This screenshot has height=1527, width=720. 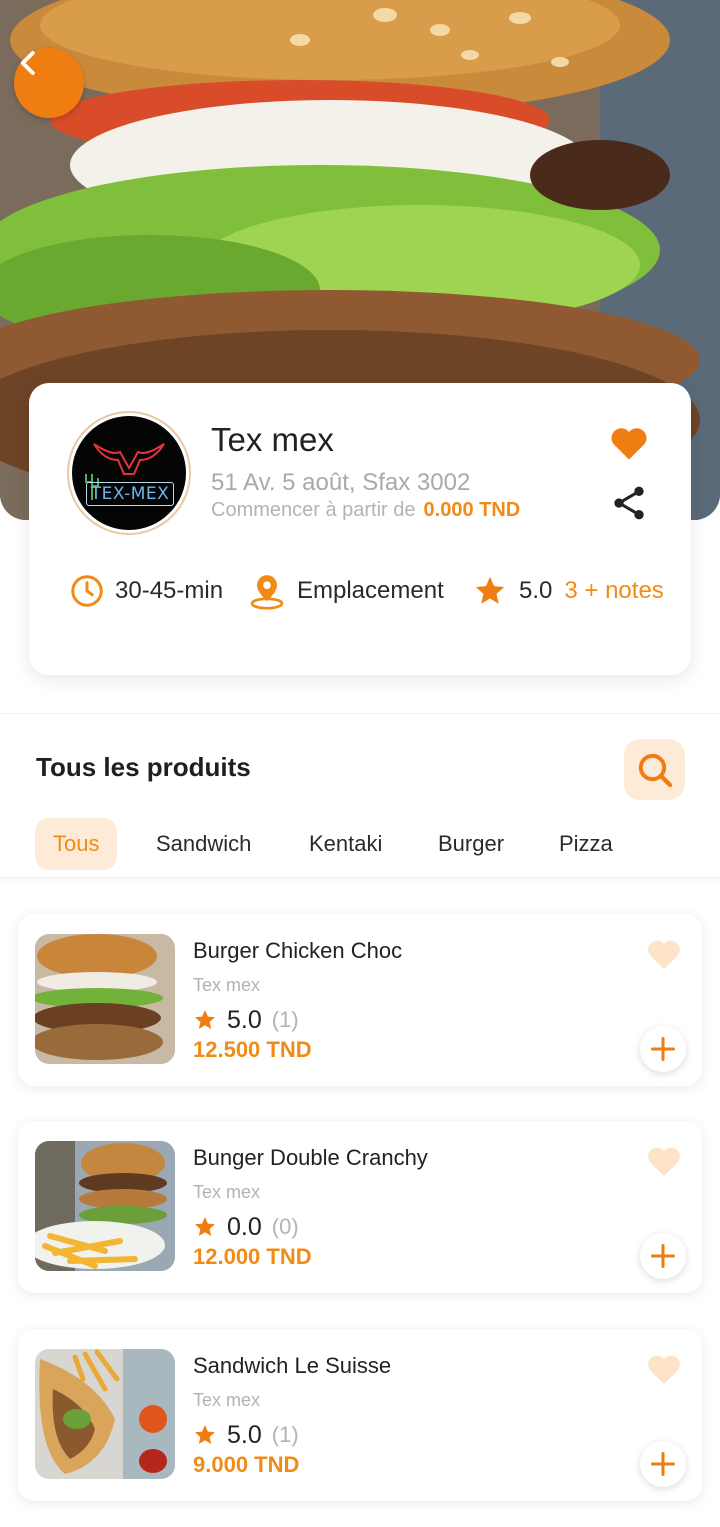 I want to click on tab-kentaki: Kentaki, so click(x=345, y=844).